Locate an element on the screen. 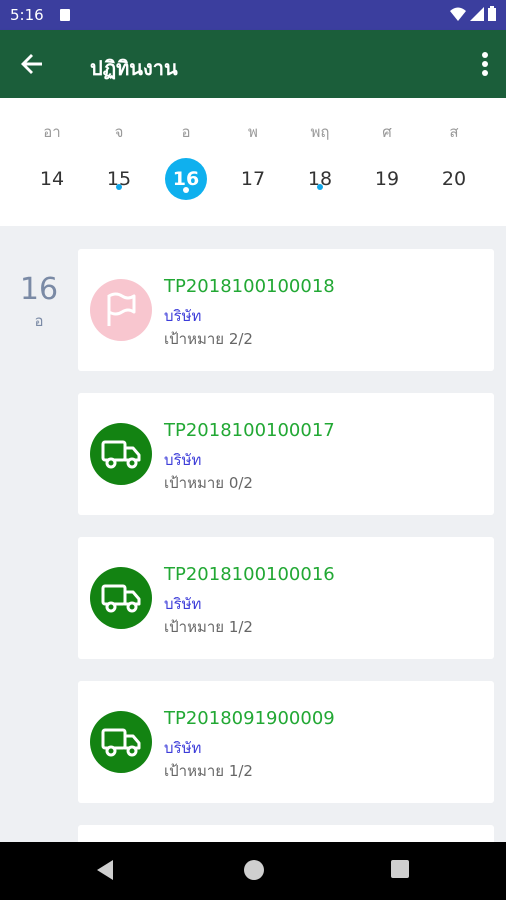 This screenshot has width=506, height=900. day-number: 17 is located at coordinates (253, 179).